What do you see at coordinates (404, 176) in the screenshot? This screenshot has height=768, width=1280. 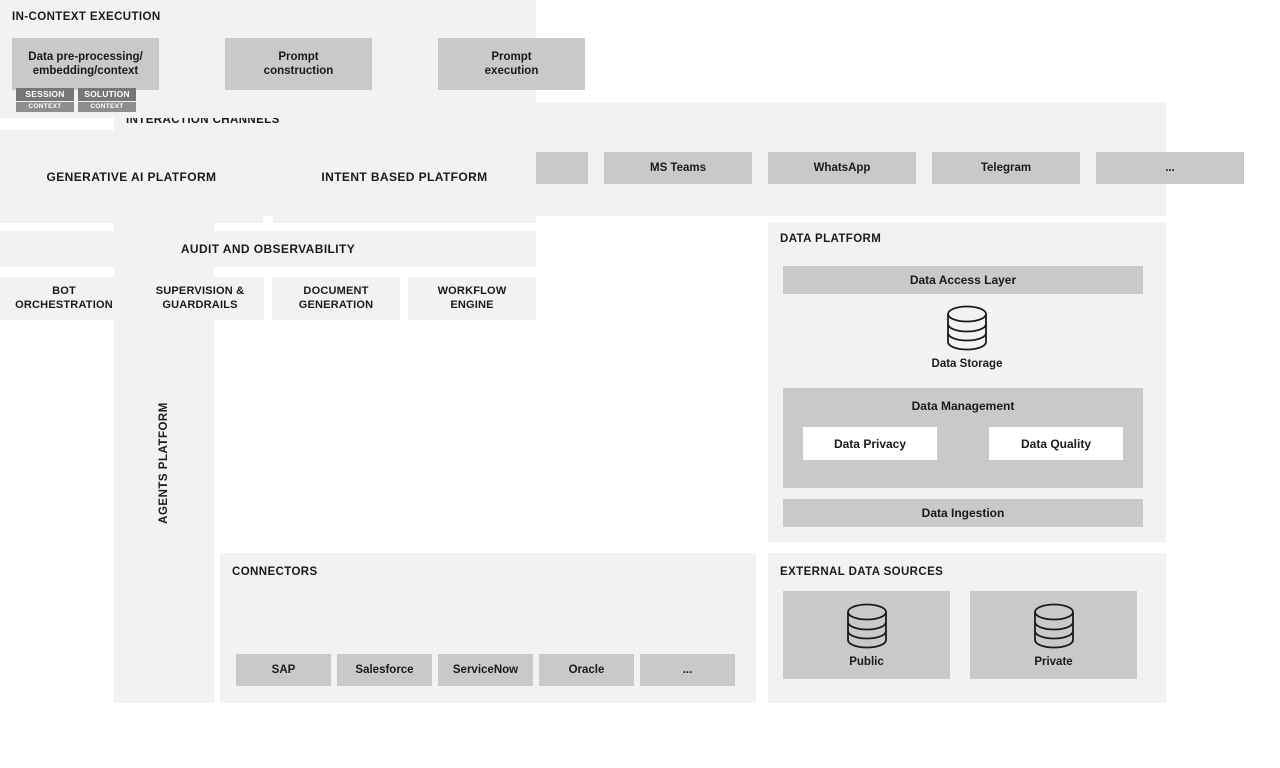 I see `platform-intent-based: INTENT BASED PLATFORM` at bounding box center [404, 176].